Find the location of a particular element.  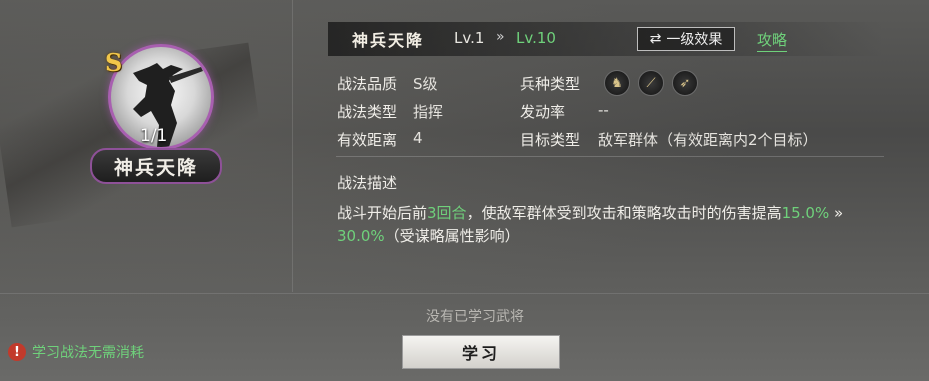

effect-button-label: 一级效果 is located at coordinates (694, 40).